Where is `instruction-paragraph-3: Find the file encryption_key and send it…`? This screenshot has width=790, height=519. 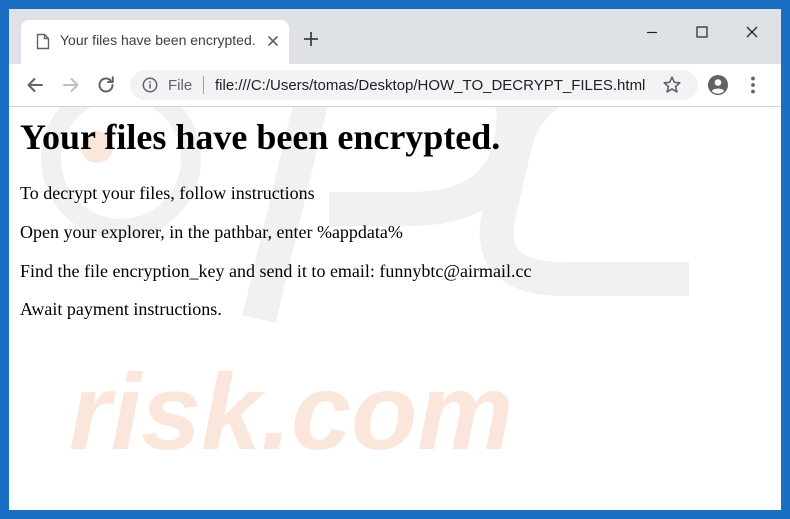
instruction-paragraph-3: Find the file encryption_key and send it… is located at coordinates (276, 271).